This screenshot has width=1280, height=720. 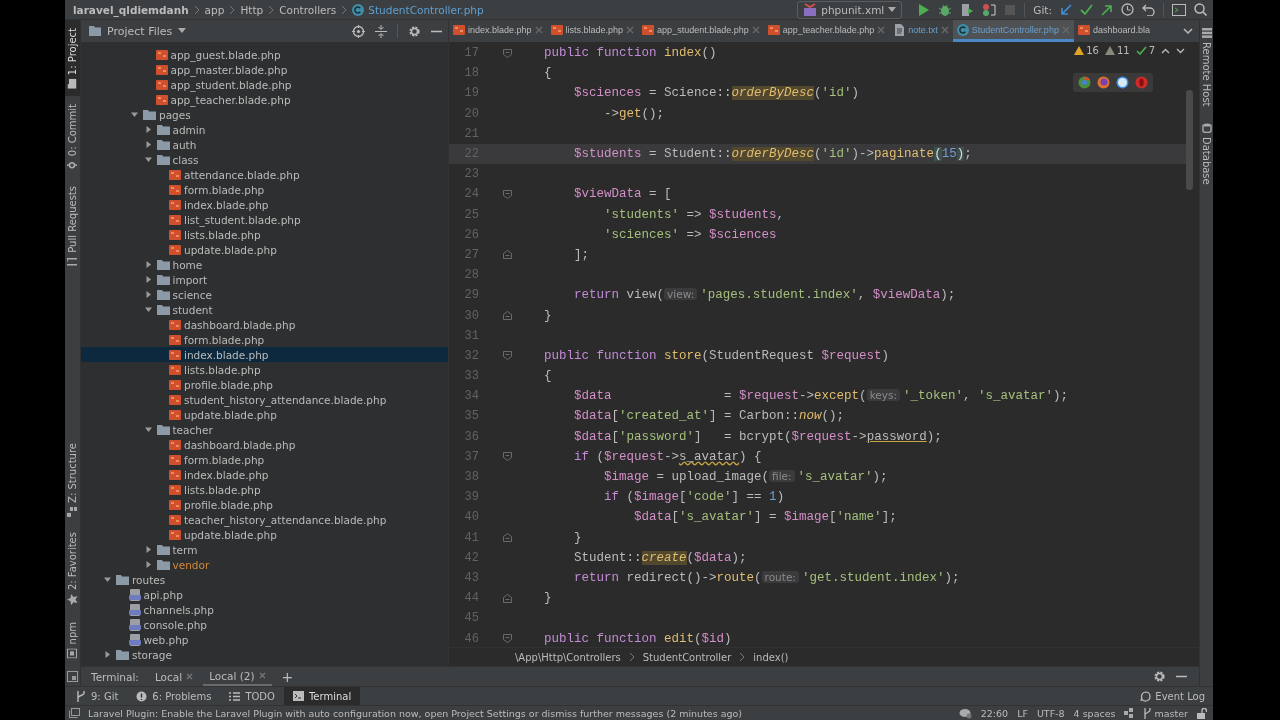 I want to click on lock-icon, so click(x=1202, y=713).